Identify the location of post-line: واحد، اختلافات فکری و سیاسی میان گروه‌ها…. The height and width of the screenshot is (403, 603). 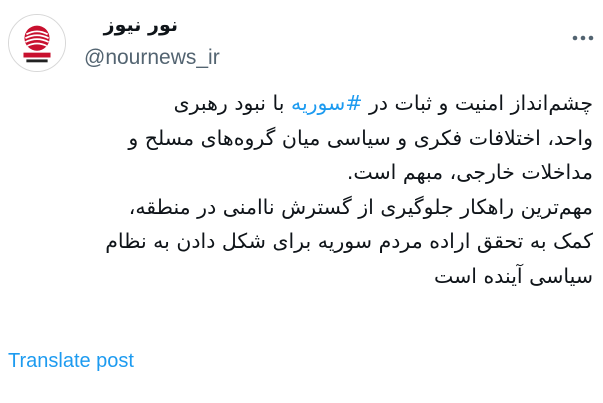
(360, 137).